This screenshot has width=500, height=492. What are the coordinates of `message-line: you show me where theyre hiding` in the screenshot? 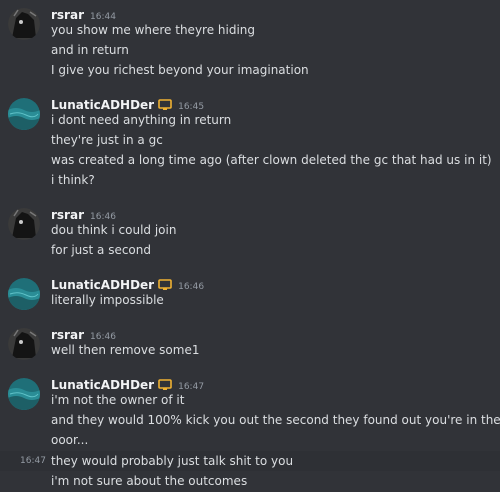 It's located at (250, 30).